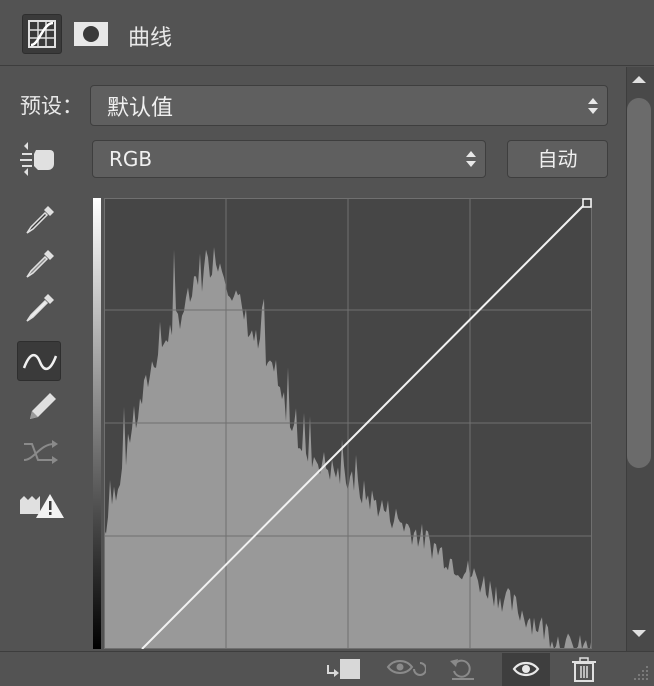  I want to click on edit-points-tool, so click(39, 361).